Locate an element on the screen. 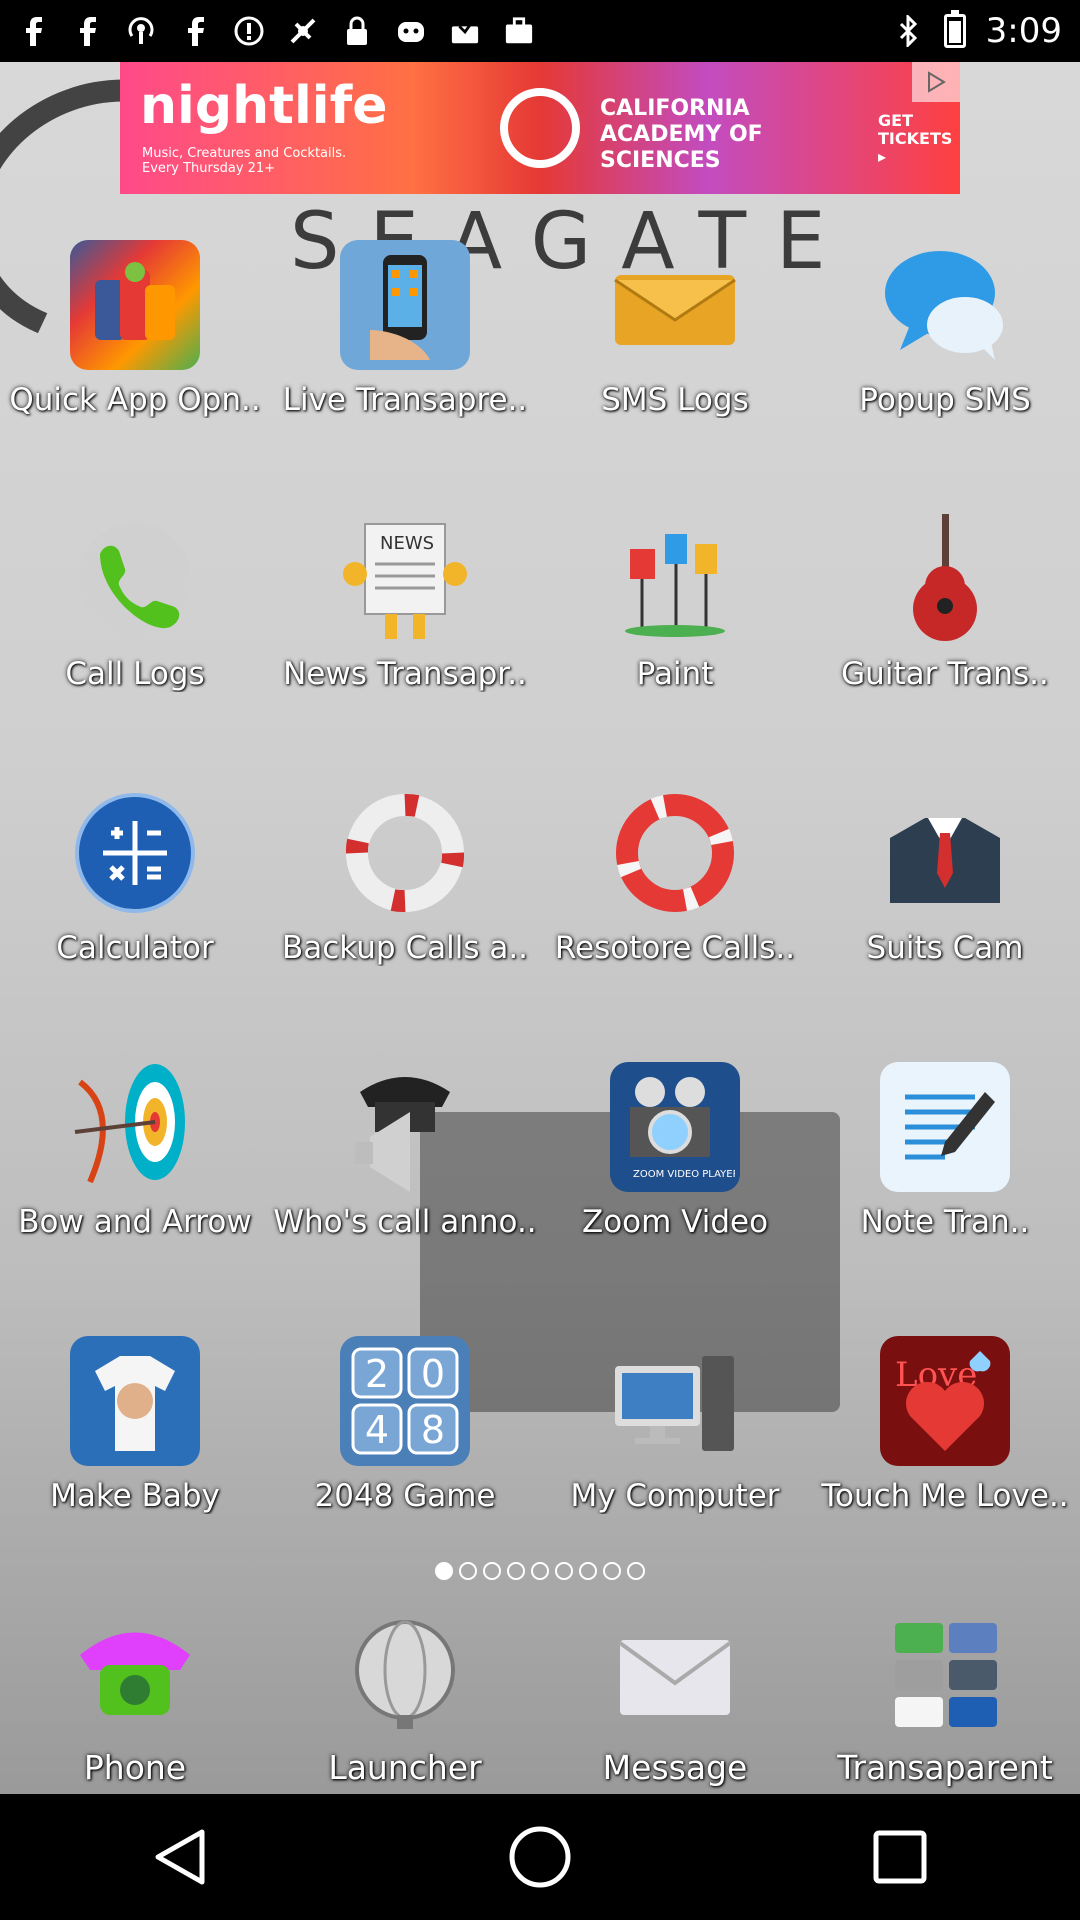 This screenshot has width=1080, height=1920. app-suits-cam: Suits Cam is located at coordinates (945, 878).